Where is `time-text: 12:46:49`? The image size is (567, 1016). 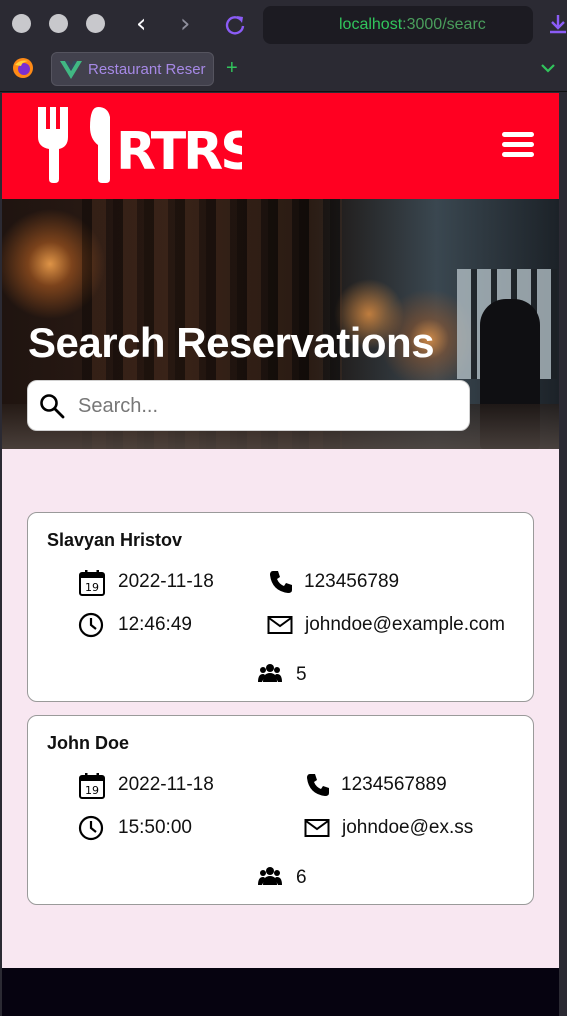
time-text: 12:46:49 is located at coordinates (155, 624).